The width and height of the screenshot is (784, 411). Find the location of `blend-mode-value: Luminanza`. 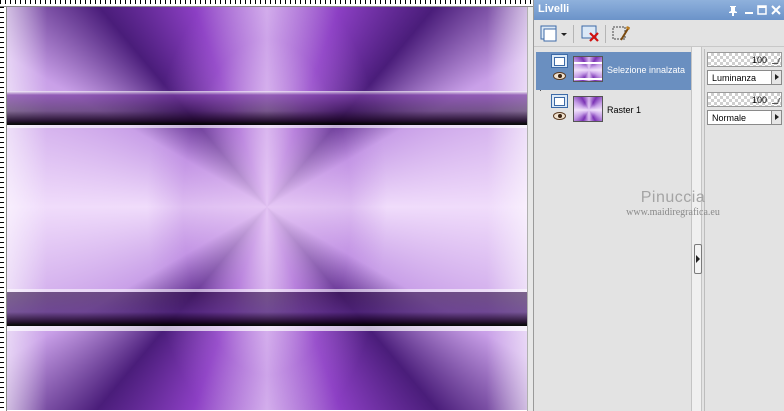

blend-mode-value: Luminanza is located at coordinates (734, 78).